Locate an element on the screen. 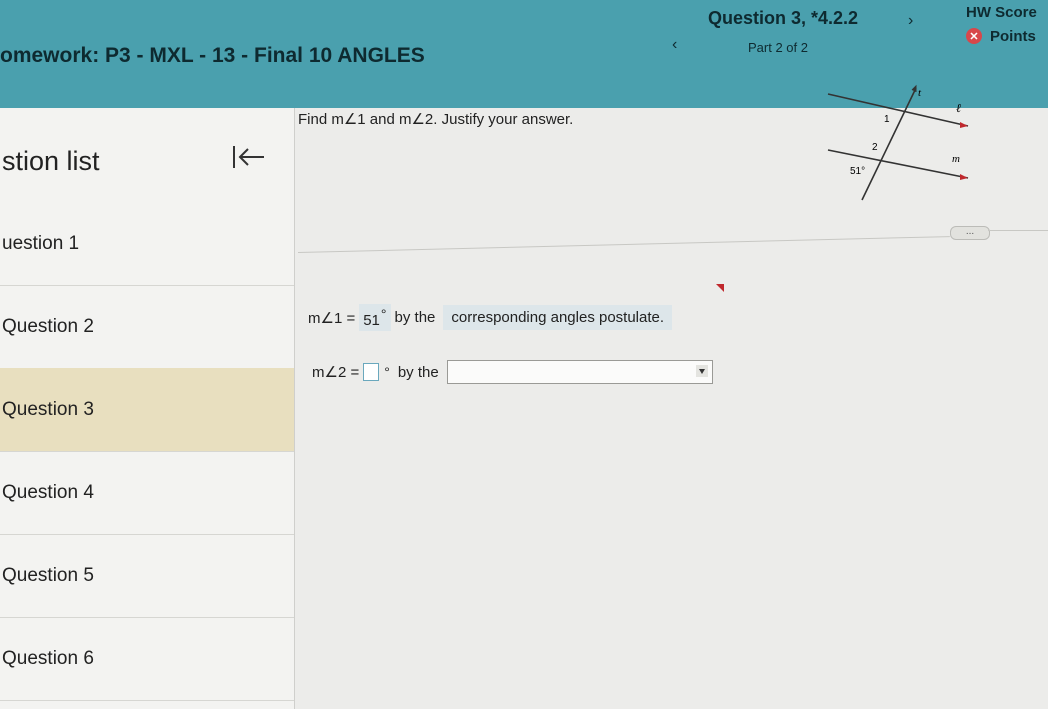 The image size is (1048, 709). m-angle-2-prefix: m∠2 = is located at coordinates (336, 372).